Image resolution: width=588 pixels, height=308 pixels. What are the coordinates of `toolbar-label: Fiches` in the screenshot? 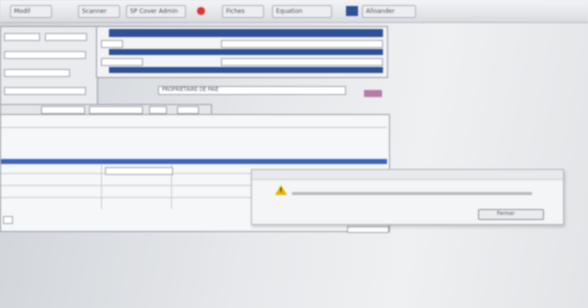 It's located at (235, 11).